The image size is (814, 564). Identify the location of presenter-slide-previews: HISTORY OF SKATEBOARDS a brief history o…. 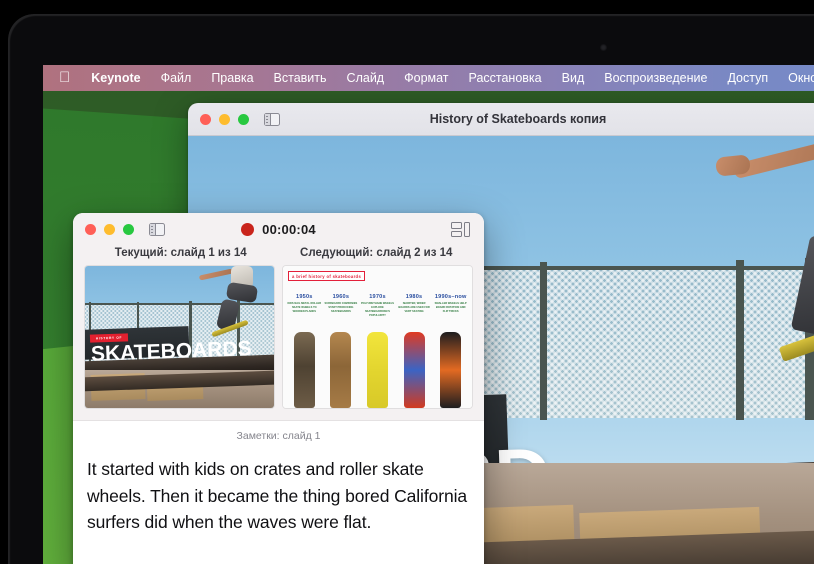
(278, 343).